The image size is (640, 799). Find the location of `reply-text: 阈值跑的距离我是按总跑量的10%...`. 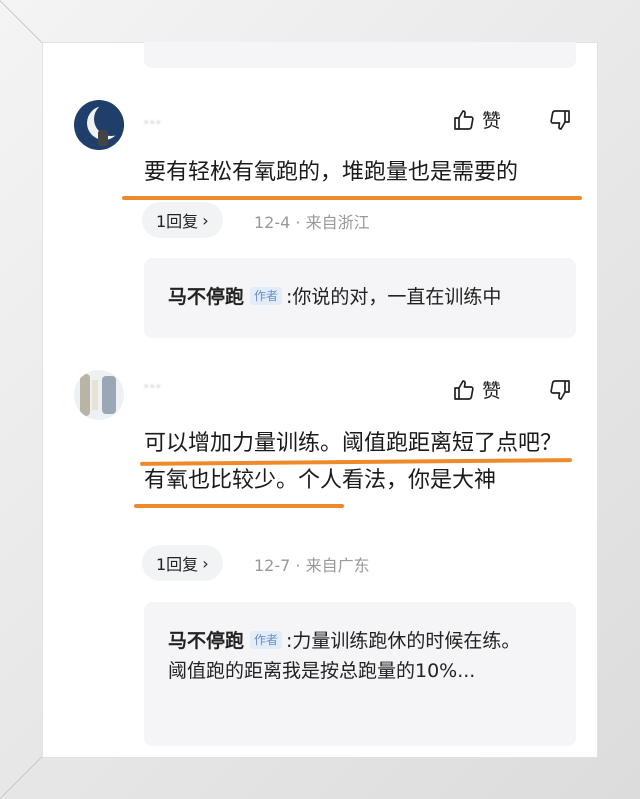

reply-text: 阈值跑的距离我是按总跑量的10%... is located at coordinates (322, 671).